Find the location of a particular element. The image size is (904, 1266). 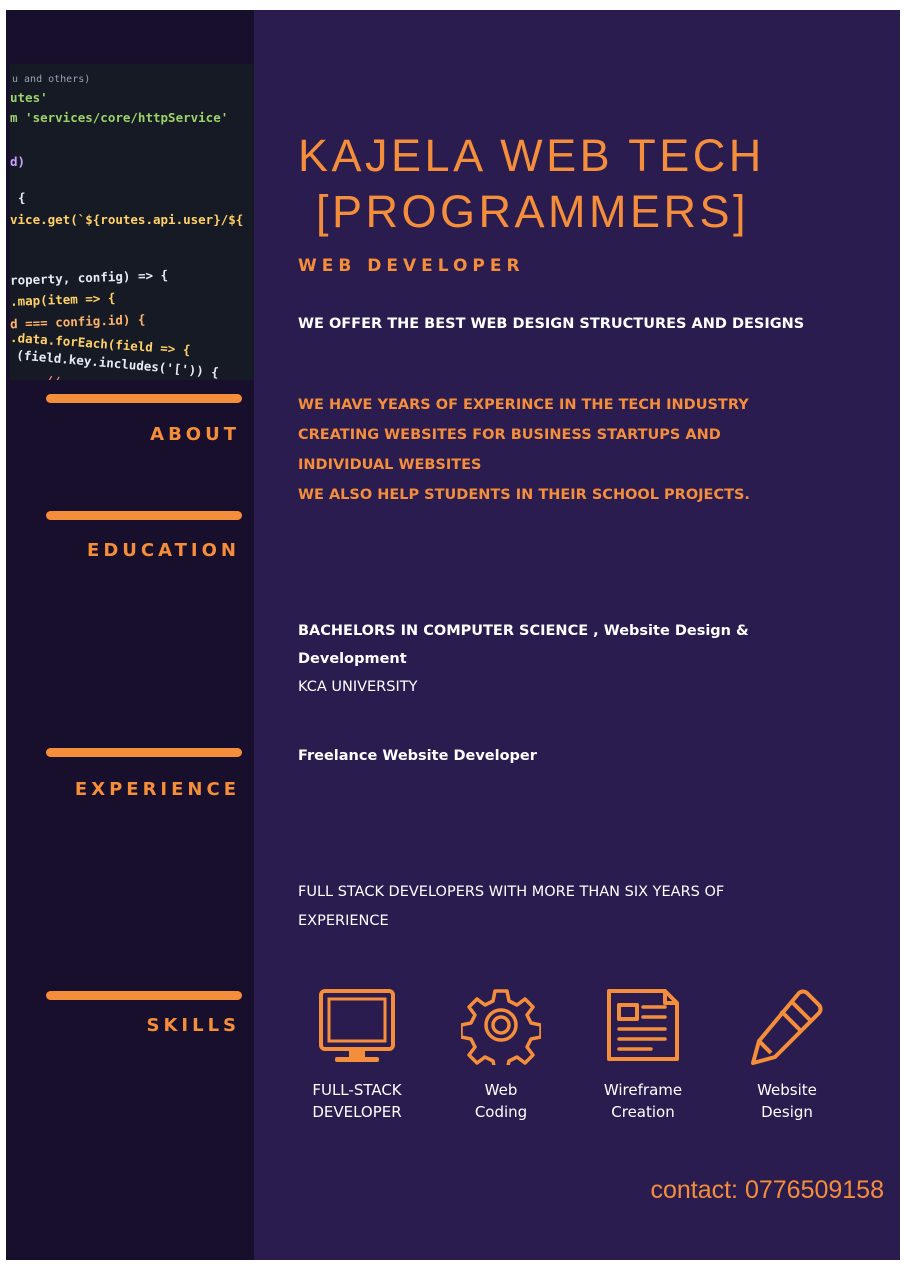

skill-item: Web Coding is located at coordinates (501, 1054).